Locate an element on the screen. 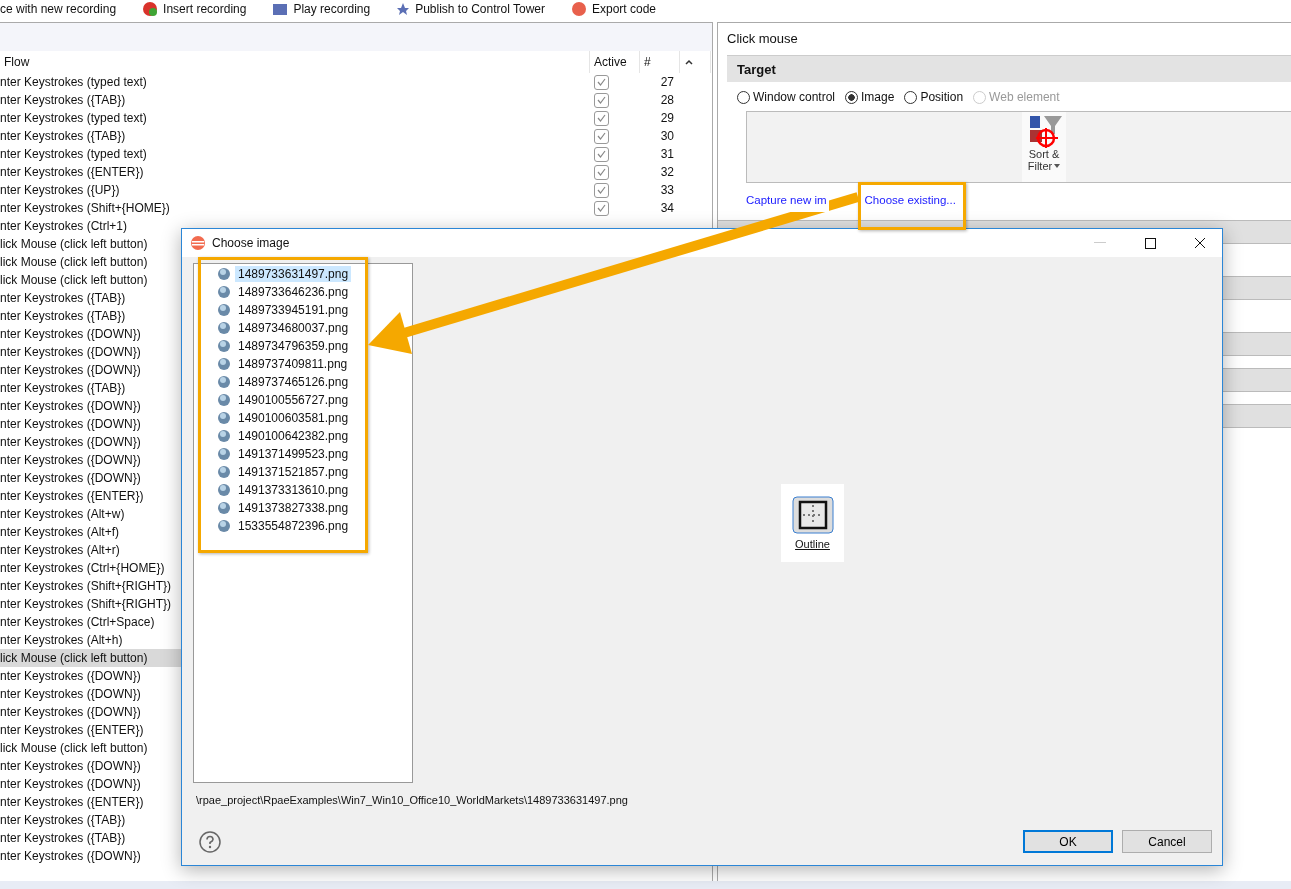 The image size is (1291, 889). dialog-button: Cancel is located at coordinates (1167, 841).